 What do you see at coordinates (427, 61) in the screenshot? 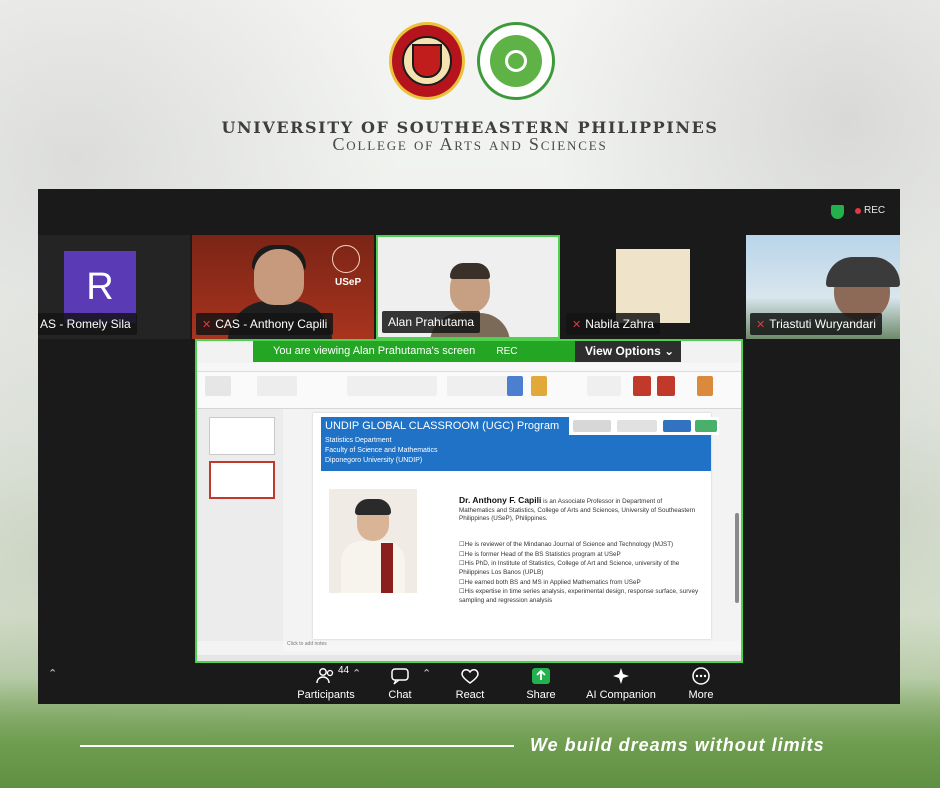
I see `usep-seal-logo` at bounding box center [427, 61].